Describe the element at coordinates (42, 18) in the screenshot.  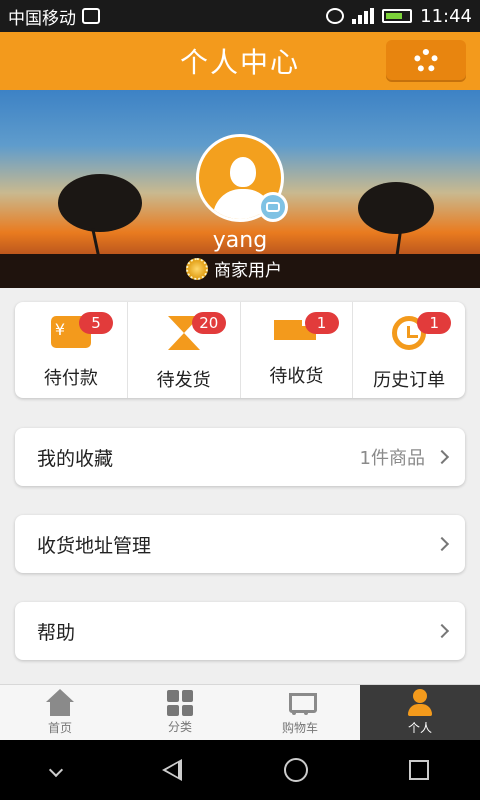
I see `carrier-label: 中国移动` at that location.